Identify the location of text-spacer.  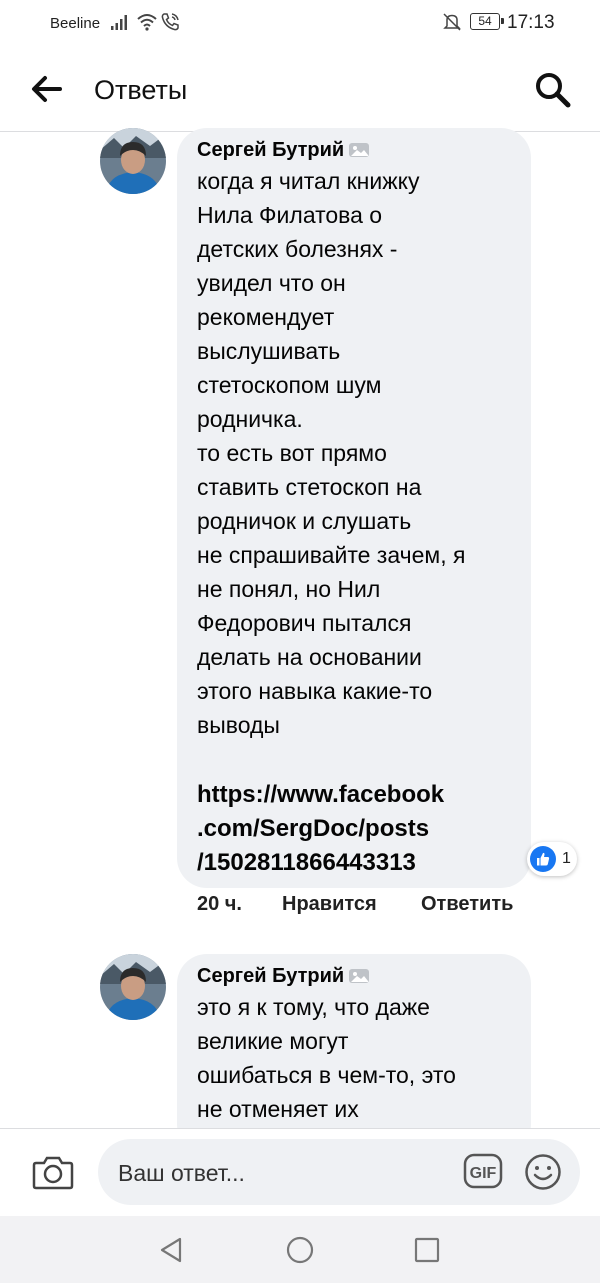
(354, 761).